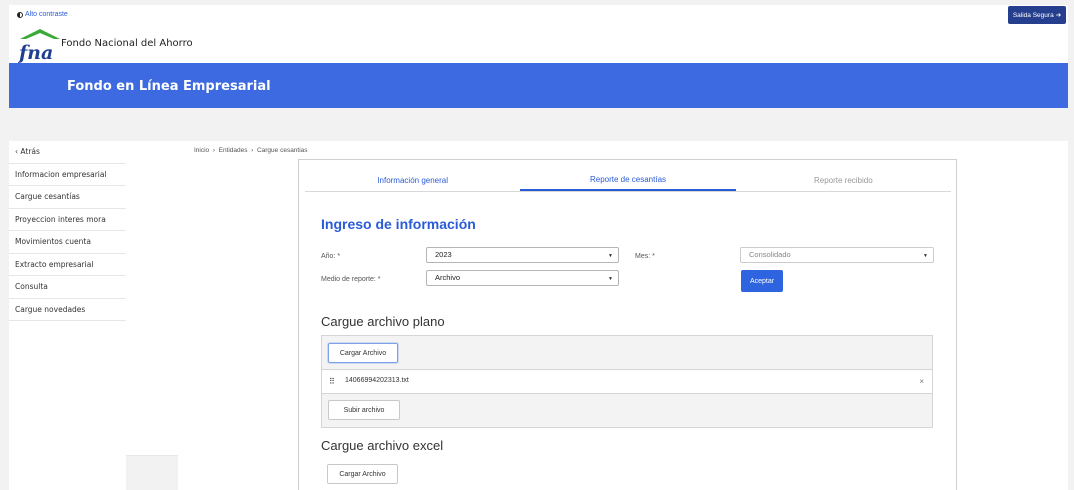  What do you see at coordinates (382, 445) in the screenshot?
I see `excel-file-title: Cargue archivo excel` at bounding box center [382, 445].